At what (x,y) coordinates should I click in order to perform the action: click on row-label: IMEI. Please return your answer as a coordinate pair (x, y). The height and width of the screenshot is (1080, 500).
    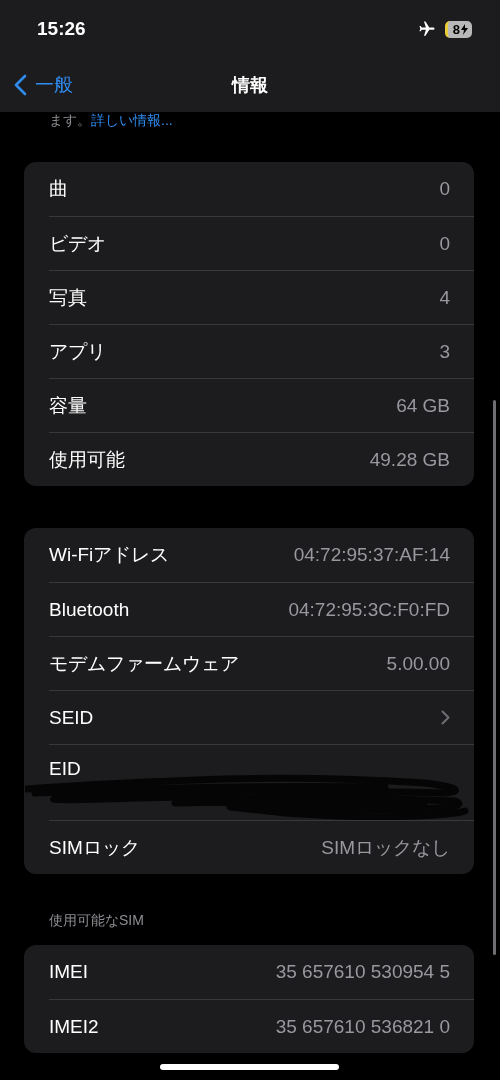
    Looking at the image, I should click on (69, 972).